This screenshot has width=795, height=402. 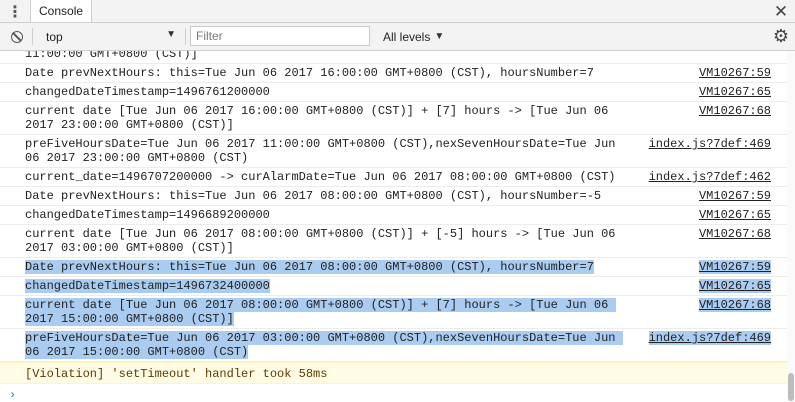 I want to click on context-value: top, so click(x=54, y=36).